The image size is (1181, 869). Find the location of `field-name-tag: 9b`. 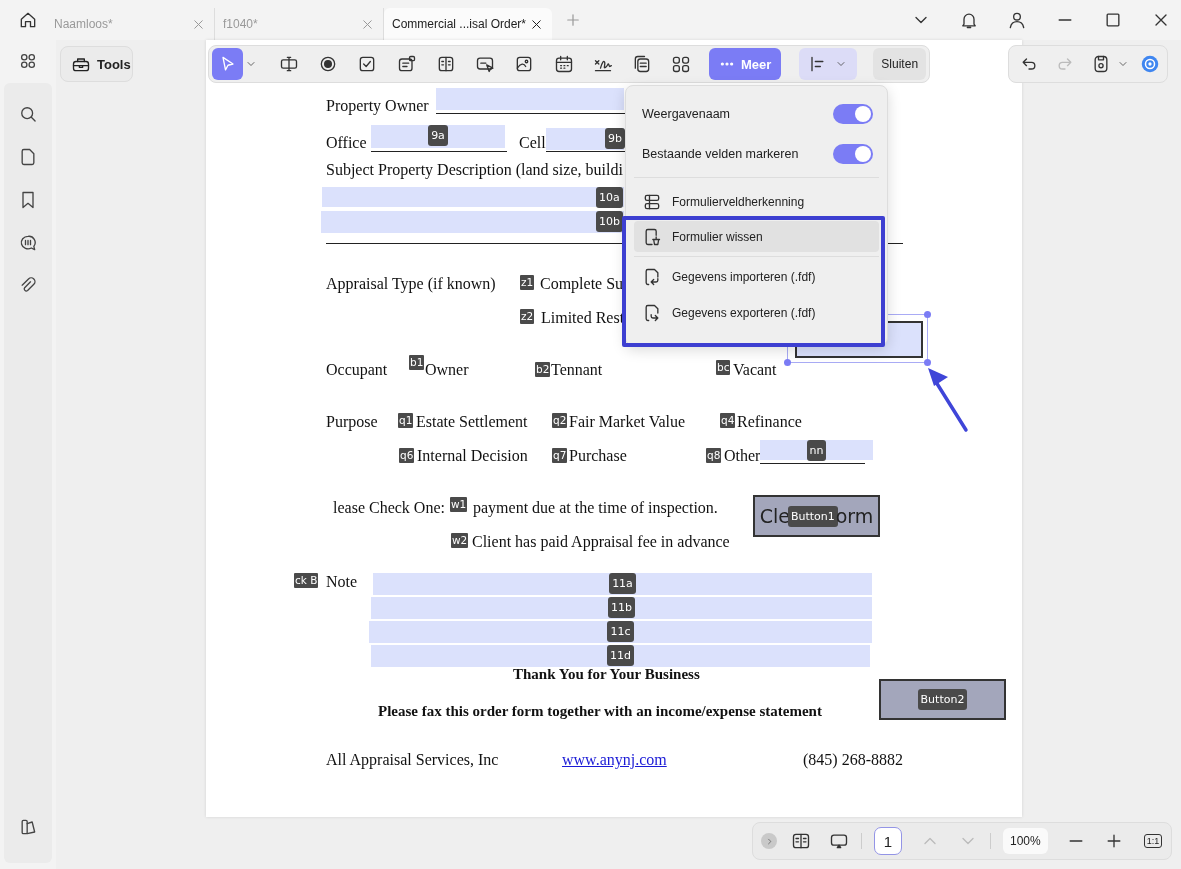

field-name-tag: 9b is located at coordinates (615, 138).